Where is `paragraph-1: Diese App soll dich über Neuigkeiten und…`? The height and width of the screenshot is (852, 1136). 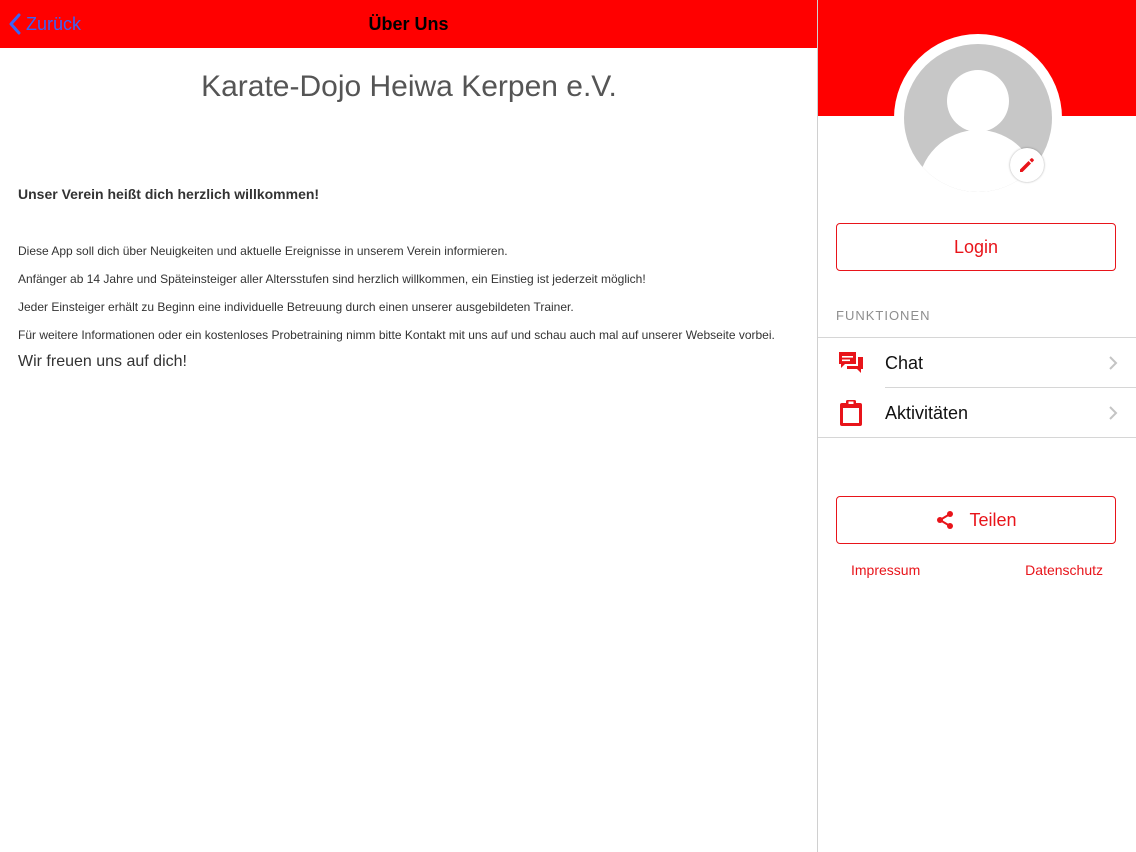 paragraph-1: Diese App soll dich über Neuigkeiten und… is located at coordinates (263, 251).